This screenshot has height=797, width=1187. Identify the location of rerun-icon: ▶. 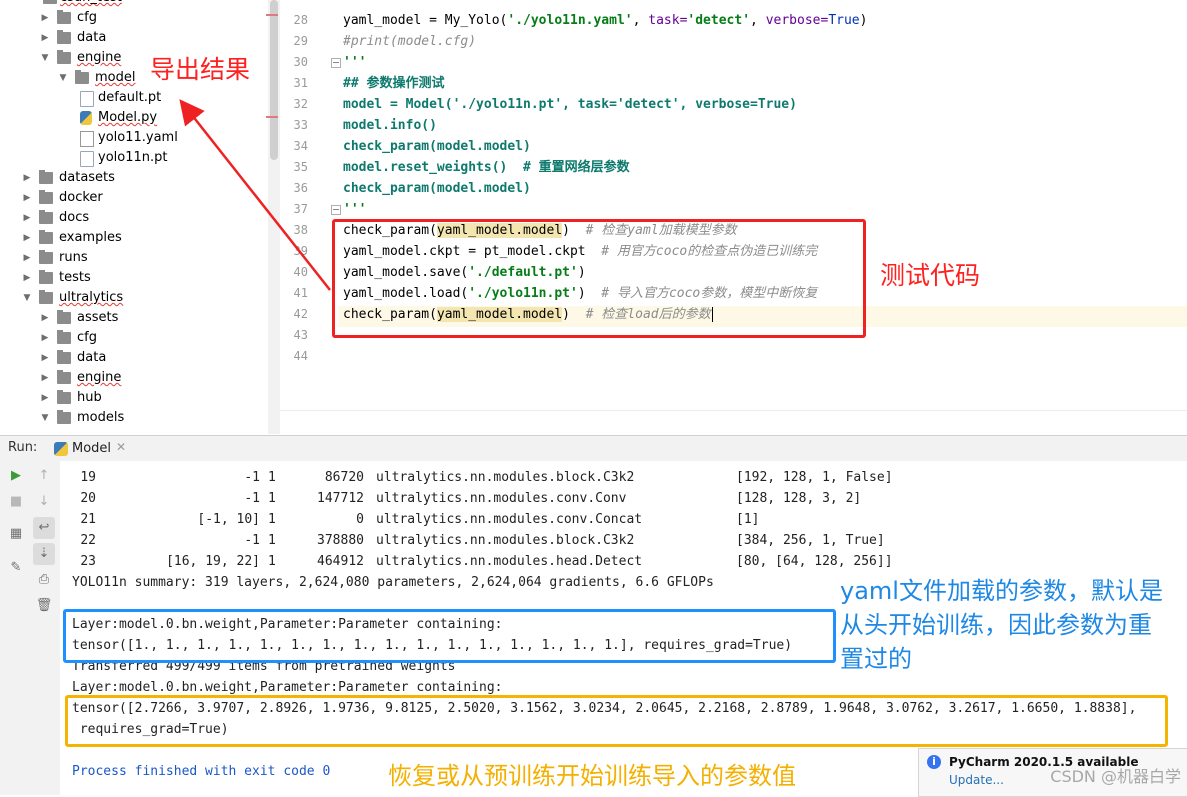
(16, 476).